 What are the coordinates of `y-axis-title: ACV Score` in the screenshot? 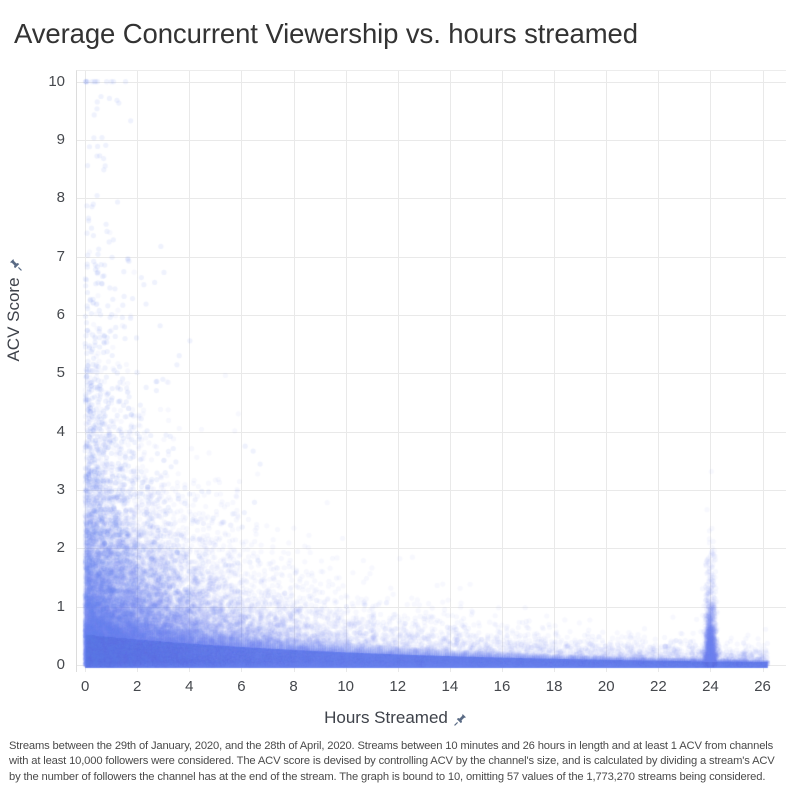 It's located at (14, 310).